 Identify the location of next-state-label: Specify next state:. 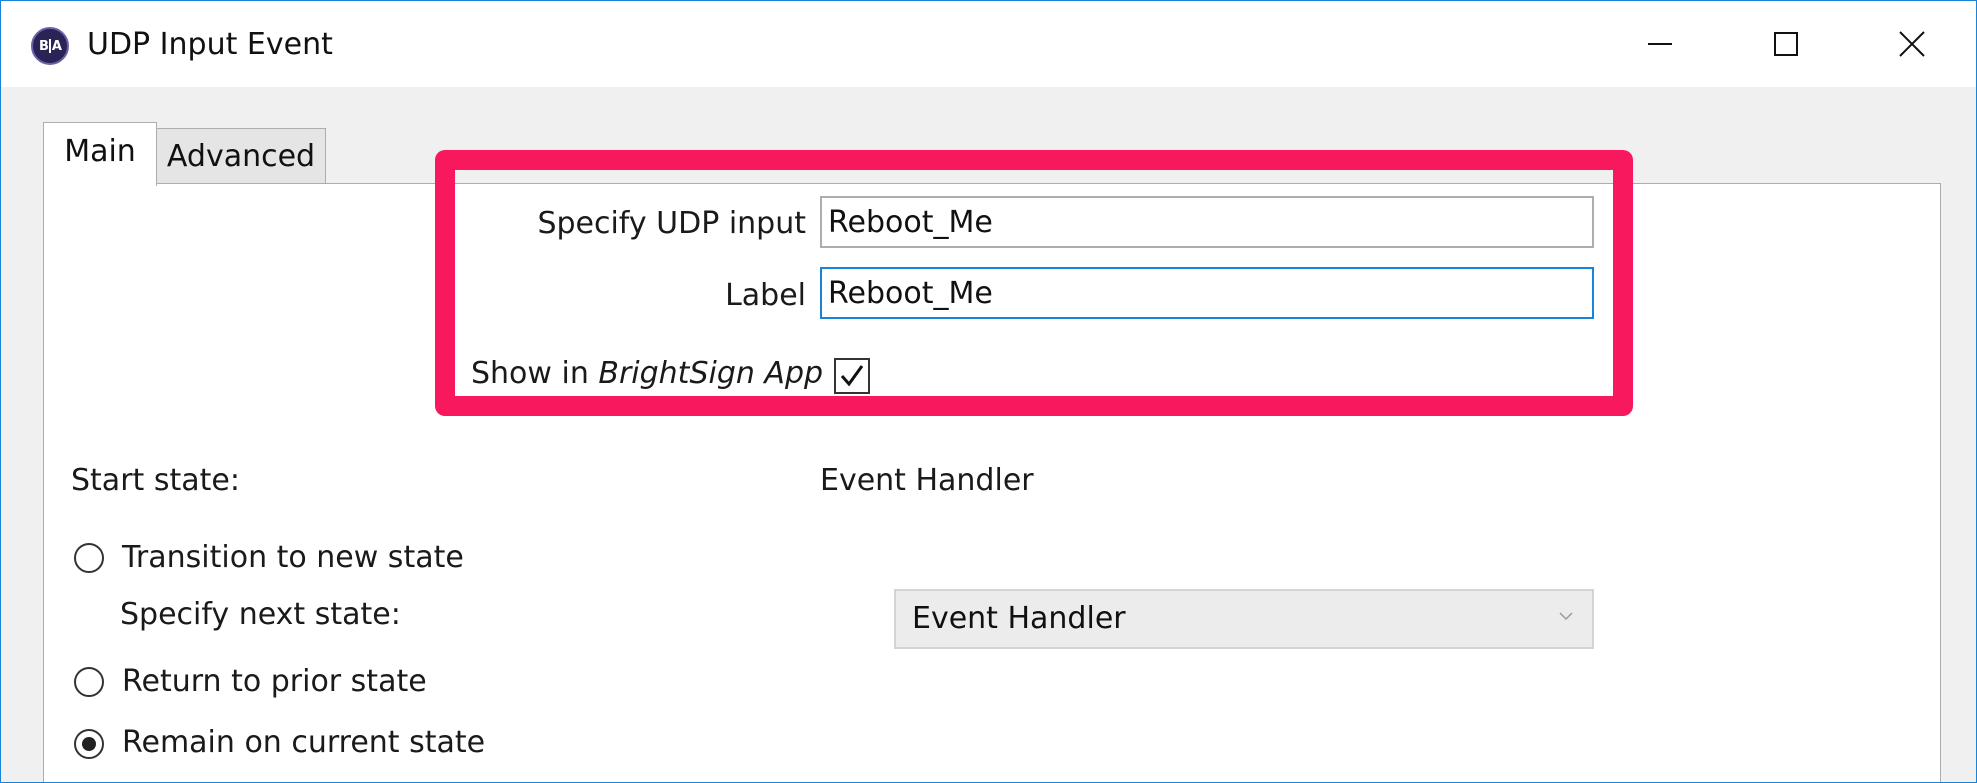
(260, 614).